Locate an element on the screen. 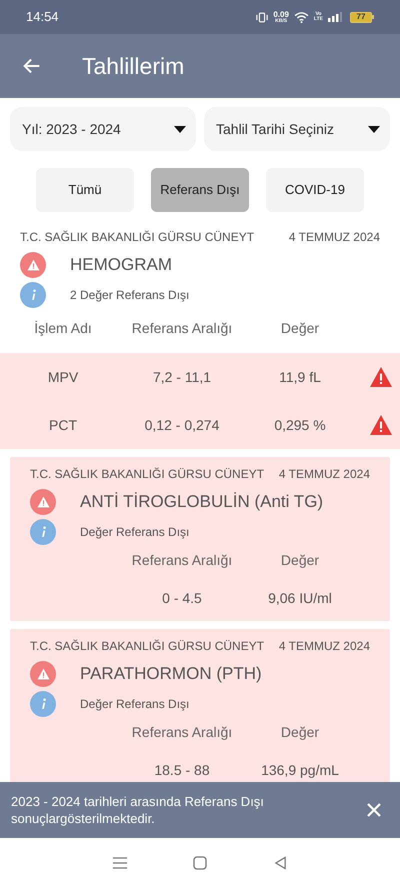  table-cell-text: 0,12 - 0,274 is located at coordinates (182, 425).